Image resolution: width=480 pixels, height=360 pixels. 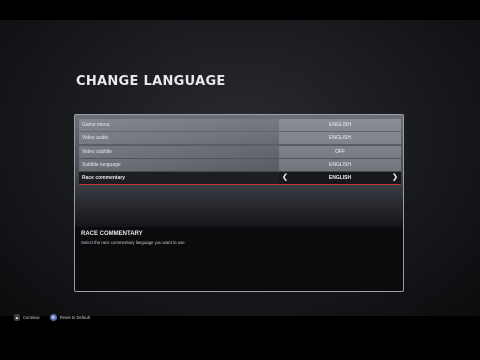 I want to click on setting-row-video-subtitle: Video subtitle OFF, so click(x=240, y=151).